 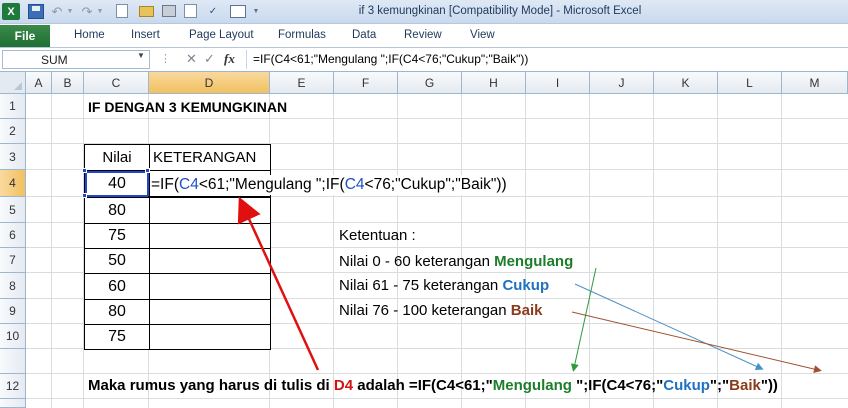 I want to click on tab-formulas: Formulas, so click(x=302, y=35).